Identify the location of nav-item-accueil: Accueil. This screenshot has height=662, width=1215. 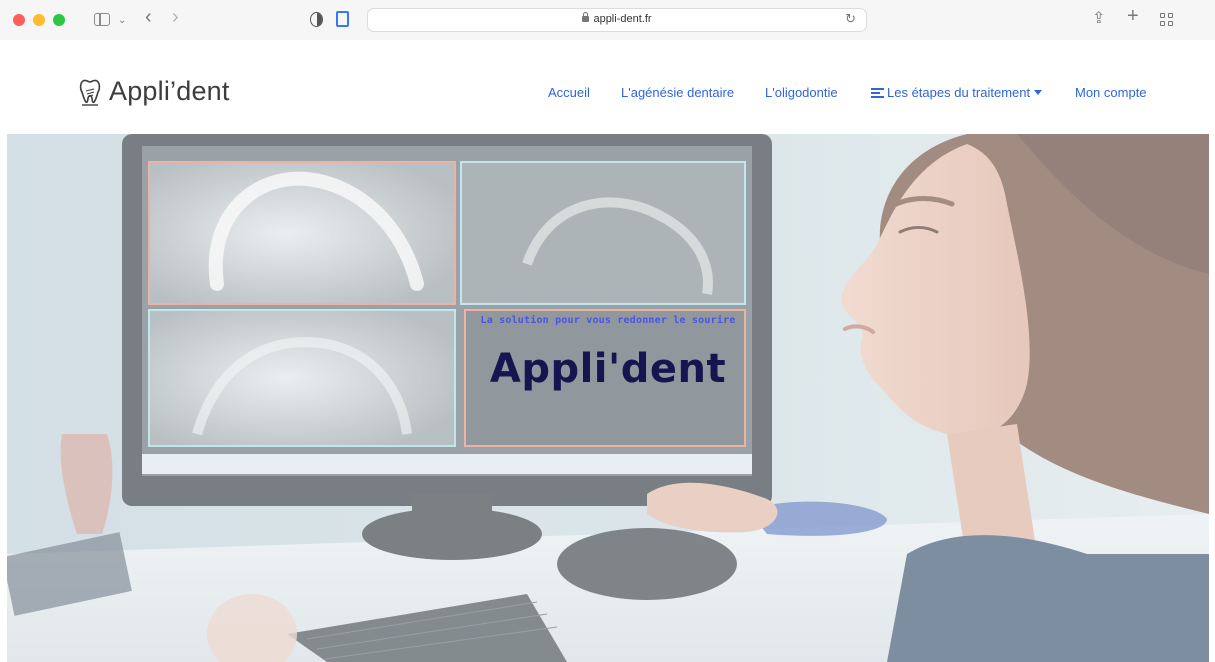
(569, 92).